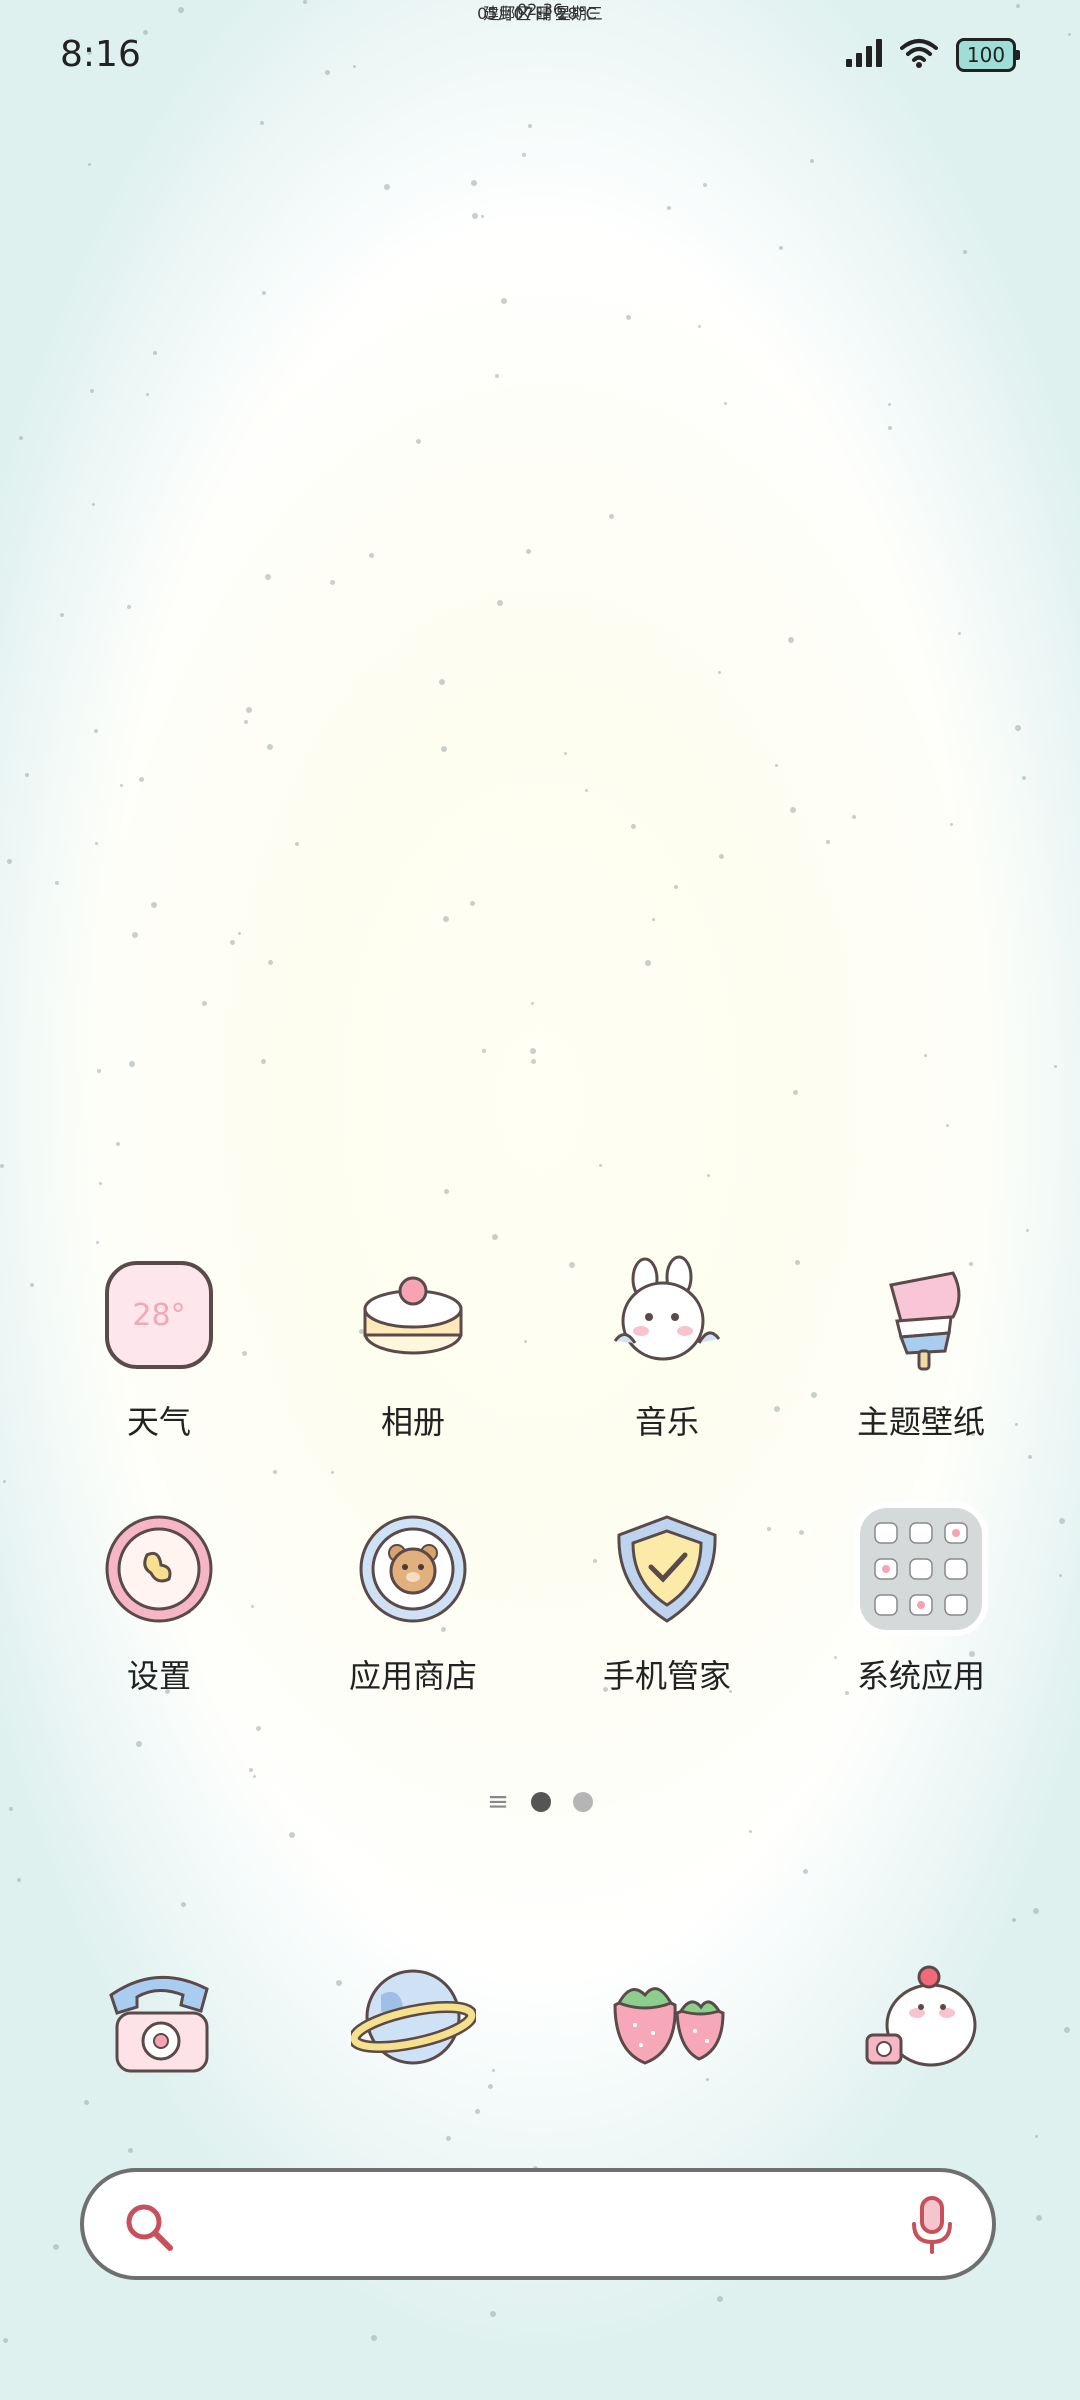 This screenshot has width=1080, height=2400. I want to click on battery-icon: 100, so click(988, 55).